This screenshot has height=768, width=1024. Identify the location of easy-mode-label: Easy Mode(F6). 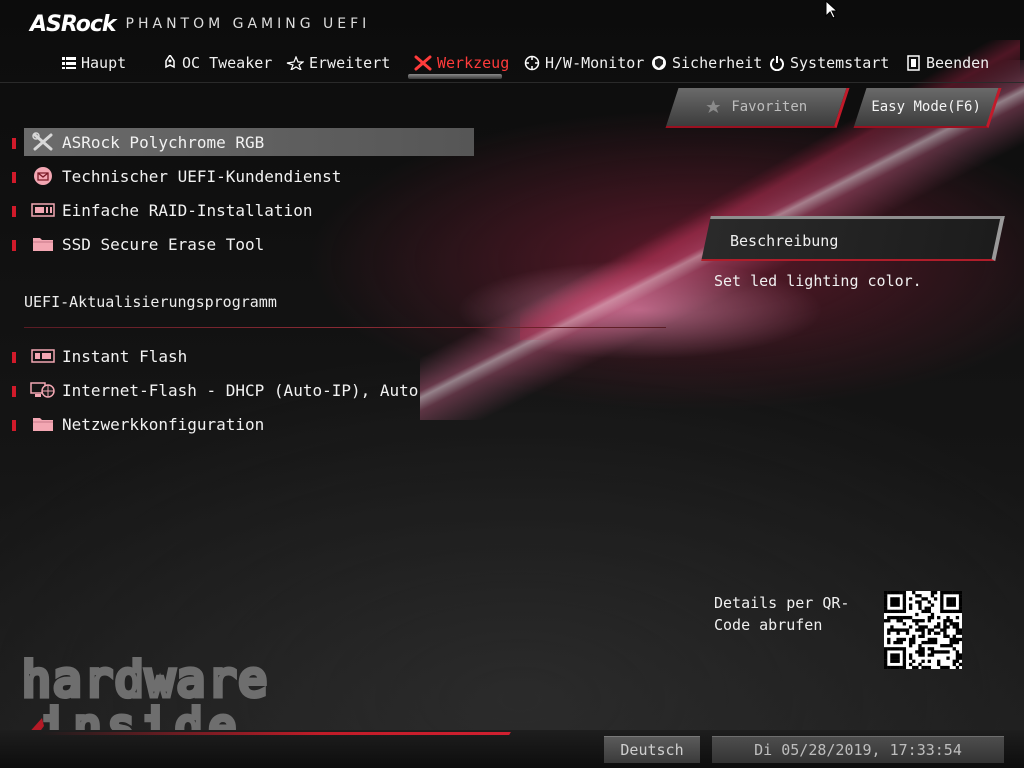
(926, 107).